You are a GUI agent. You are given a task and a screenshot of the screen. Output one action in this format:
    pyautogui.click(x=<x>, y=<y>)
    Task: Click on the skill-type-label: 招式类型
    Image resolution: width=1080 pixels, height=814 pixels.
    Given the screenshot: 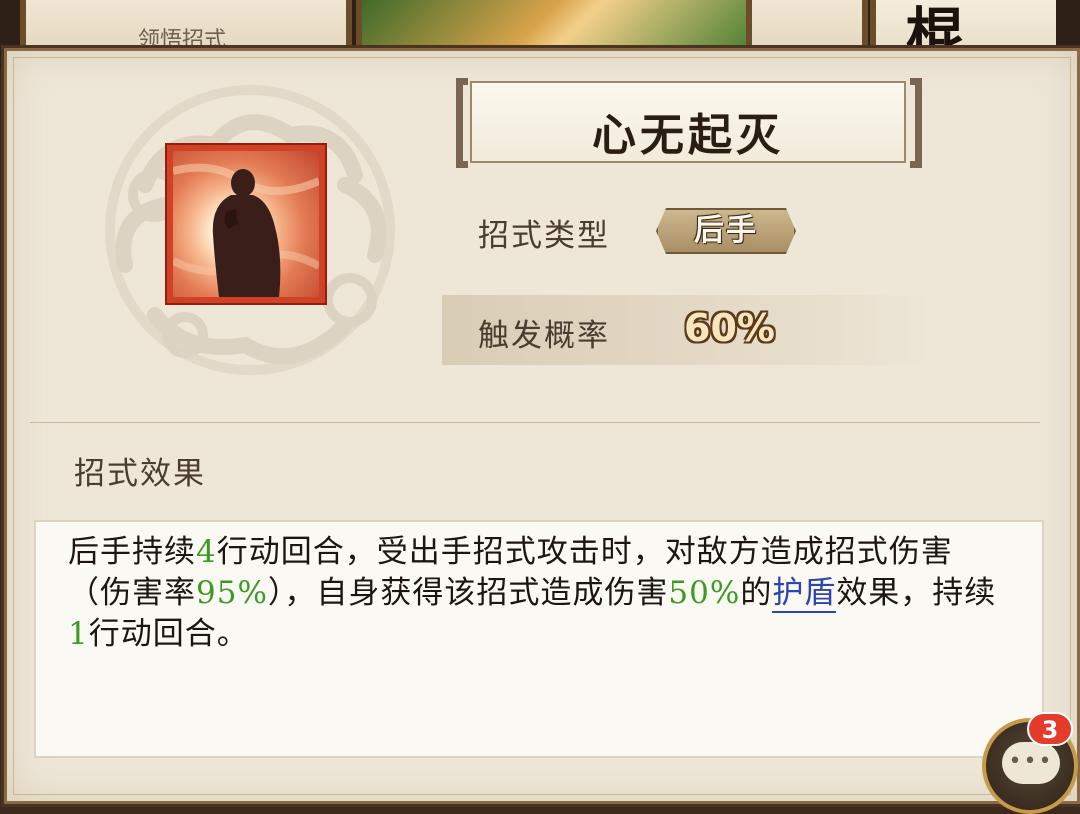 What is the action you would take?
    pyautogui.click(x=544, y=236)
    